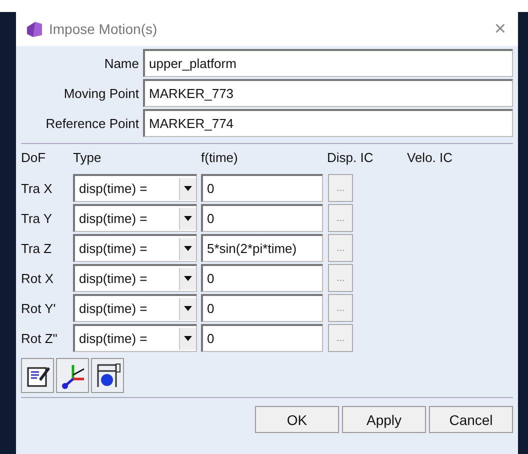 This screenshot has height=454, width=528. Describe the element at coordinates (430, 158) in the screenshot. I see `column-header: Velo. IC` at that location.